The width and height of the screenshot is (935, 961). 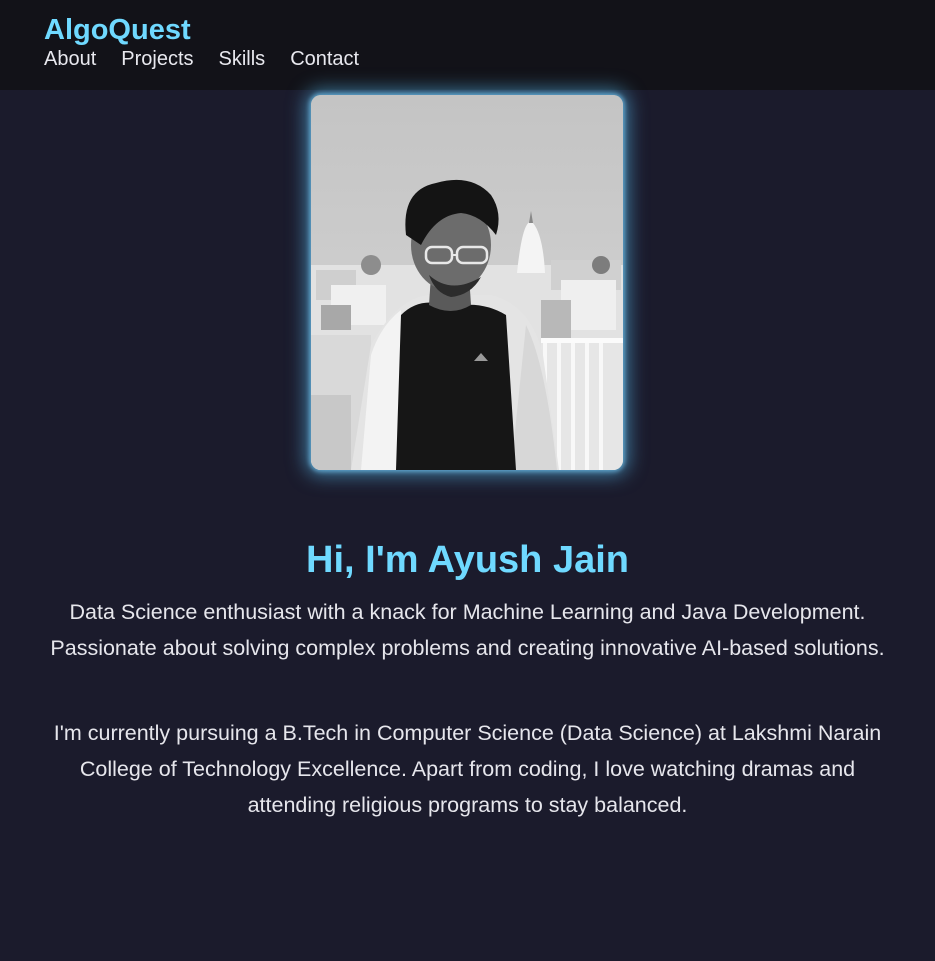 I want to click on hero-title: Hi, I'm Ayush Jain, so click(x=467, y=560).